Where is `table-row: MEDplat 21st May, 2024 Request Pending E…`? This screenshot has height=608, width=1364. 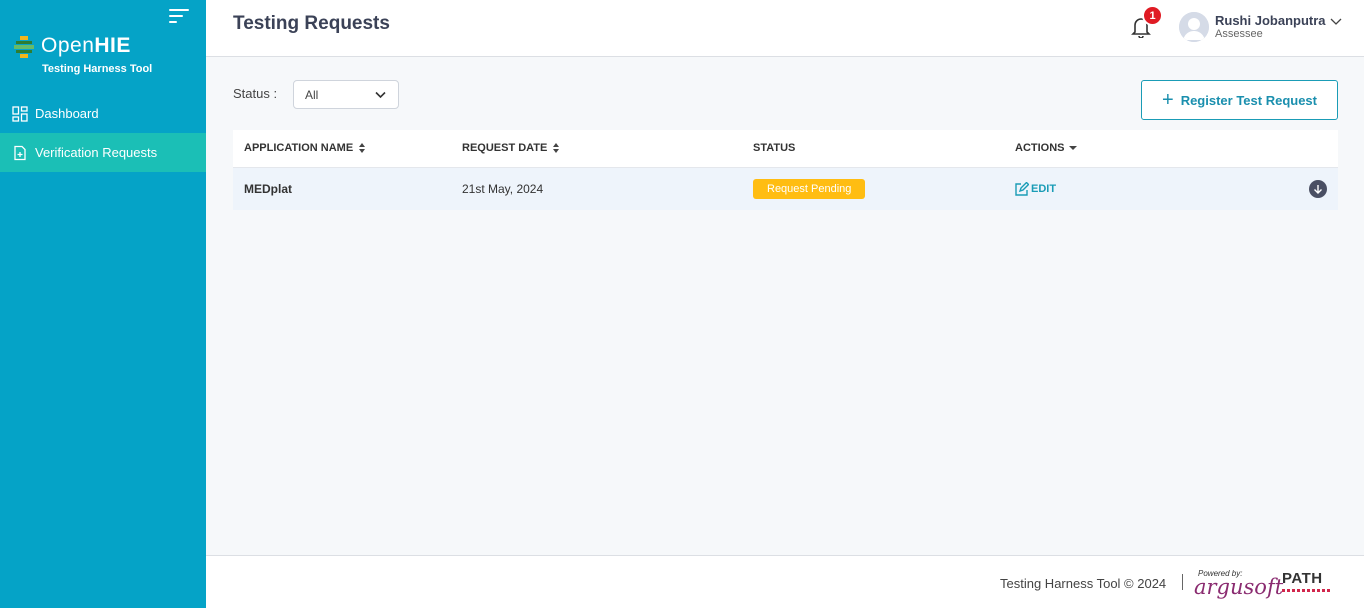 table-row: MEDplat 21st May, 2024 Request Pending E… is located at coordinates (785, 189).